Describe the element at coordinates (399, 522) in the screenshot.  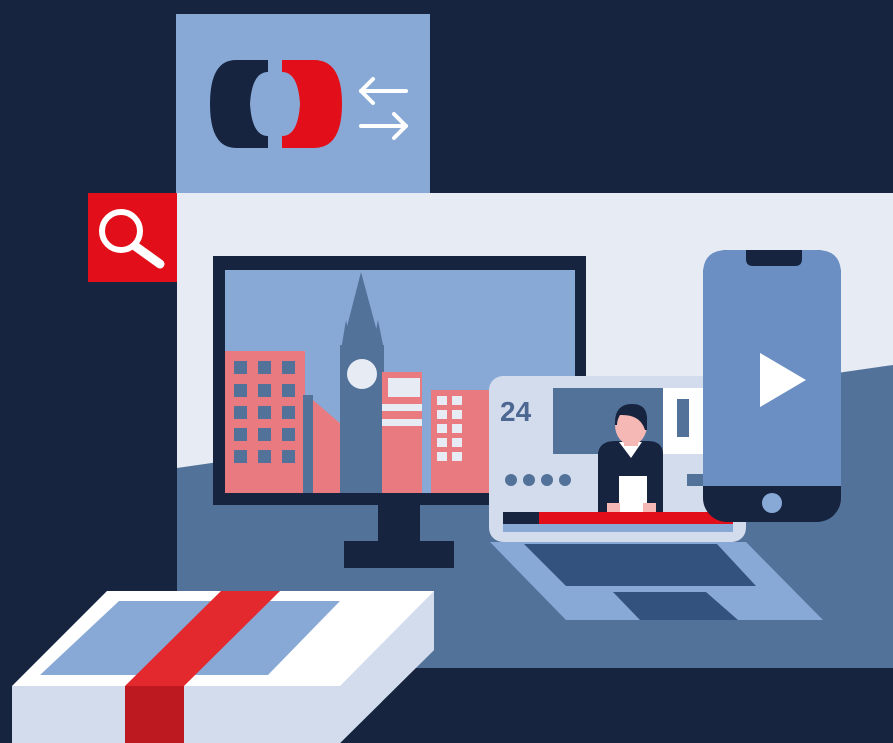
I see `tv-stand-neck` at that location.